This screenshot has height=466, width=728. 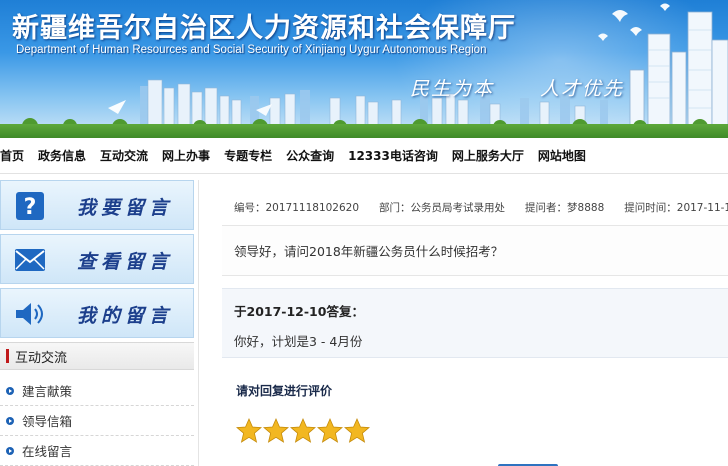 I want to click on envelope-icon, so click(x=30, y=260).